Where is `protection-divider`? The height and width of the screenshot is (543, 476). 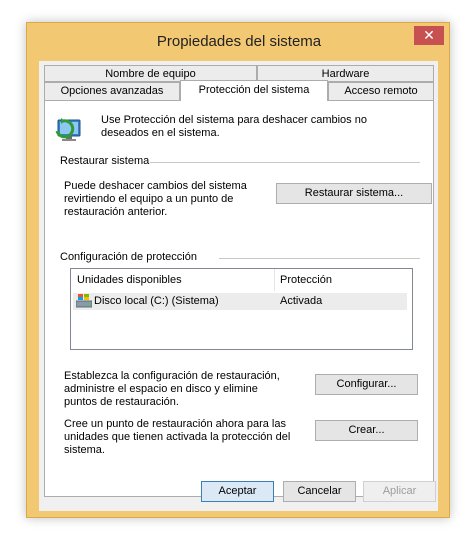 protection-divider is located at coordinates (319, 258).